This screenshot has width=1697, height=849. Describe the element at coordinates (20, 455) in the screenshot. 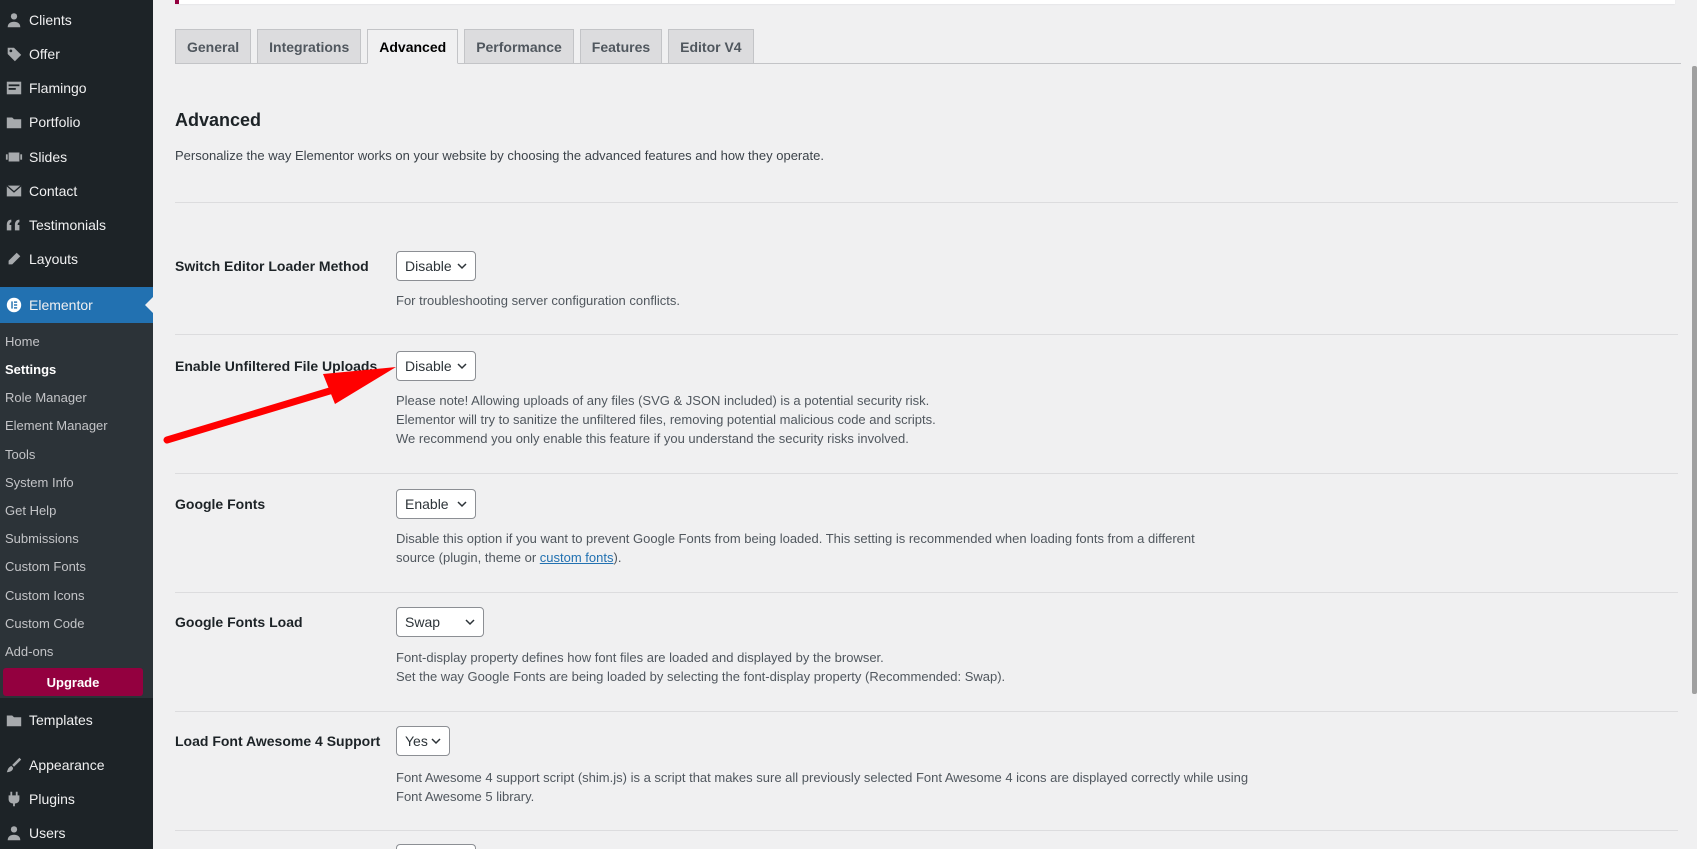

I see `submenu-tools: Tools` at that location.